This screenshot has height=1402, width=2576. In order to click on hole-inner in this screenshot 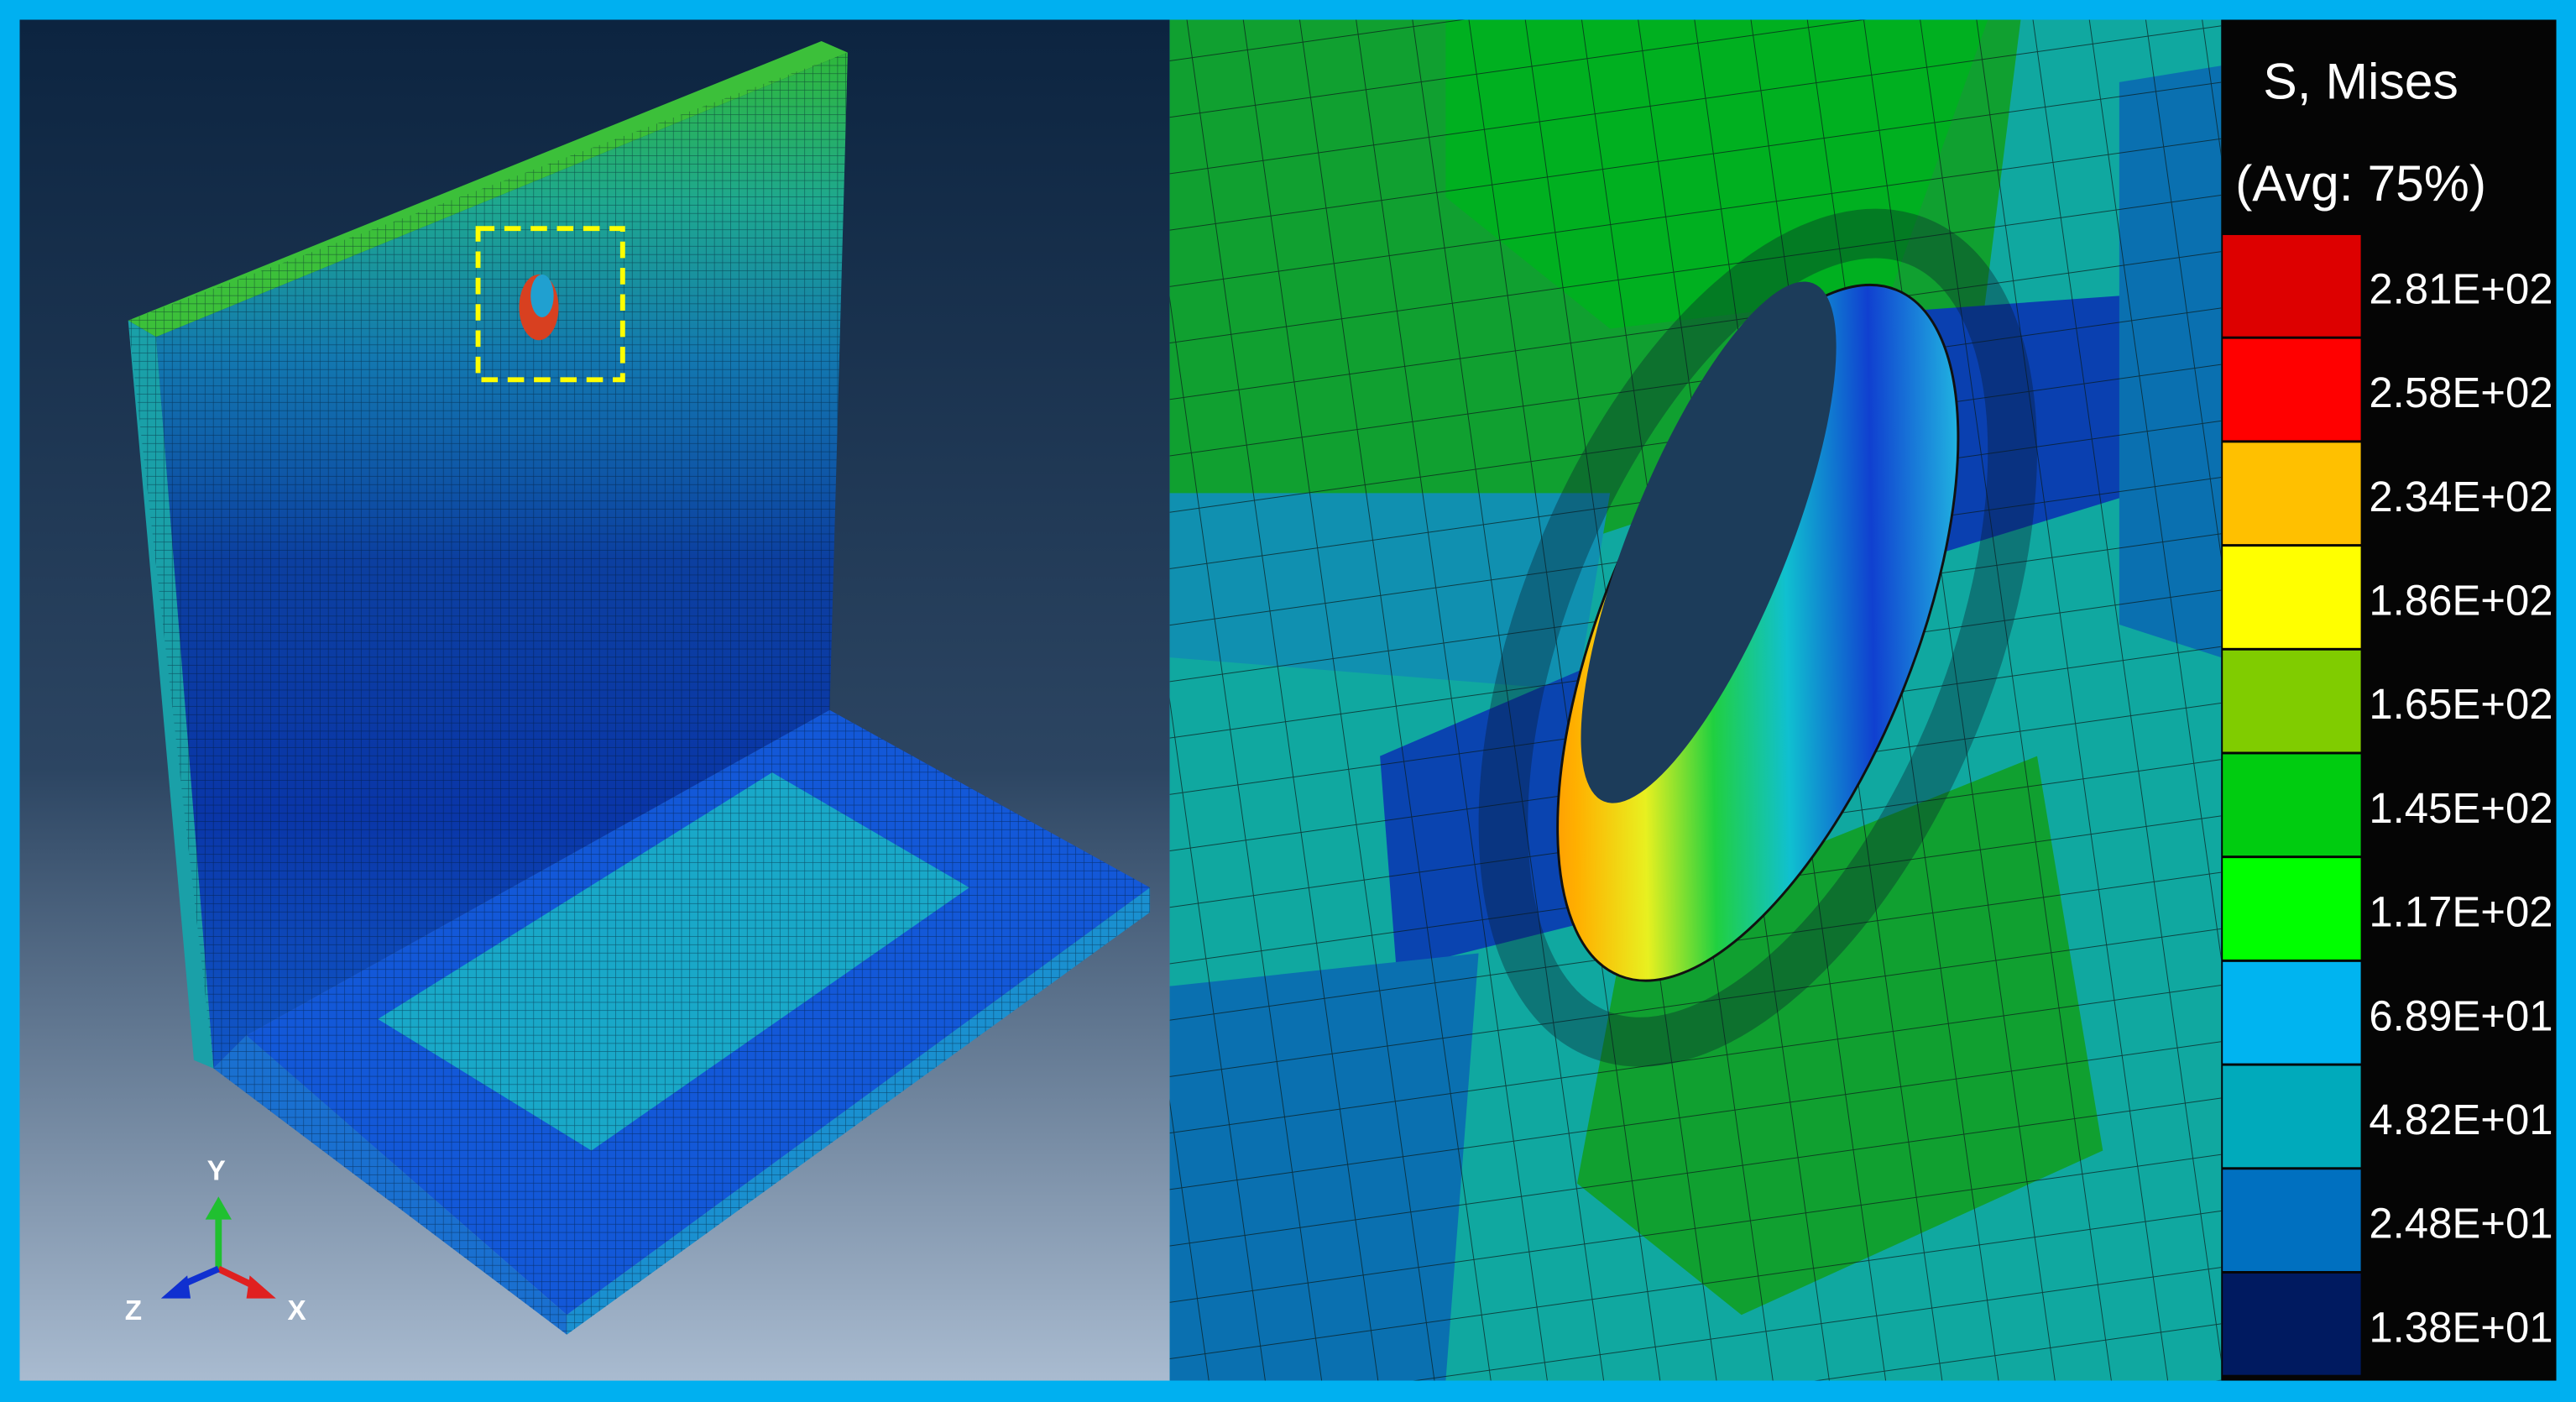, I will do `click(542, 295)`.